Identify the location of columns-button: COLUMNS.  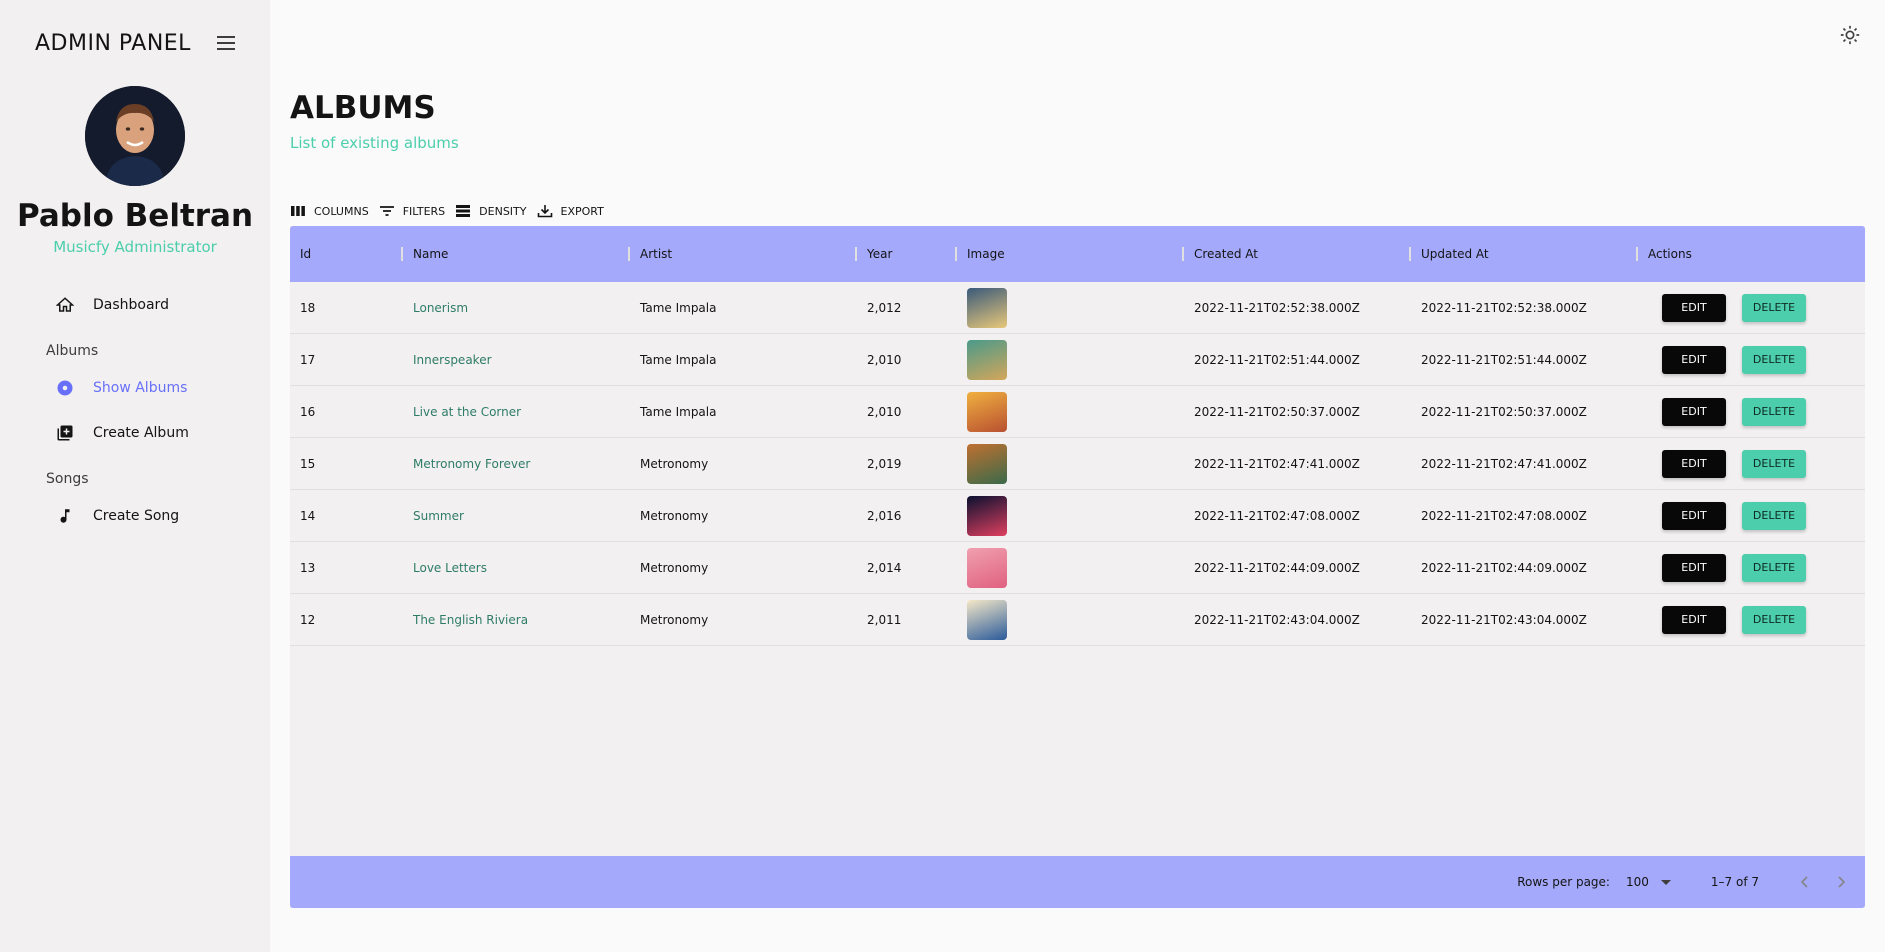
(329, 211).